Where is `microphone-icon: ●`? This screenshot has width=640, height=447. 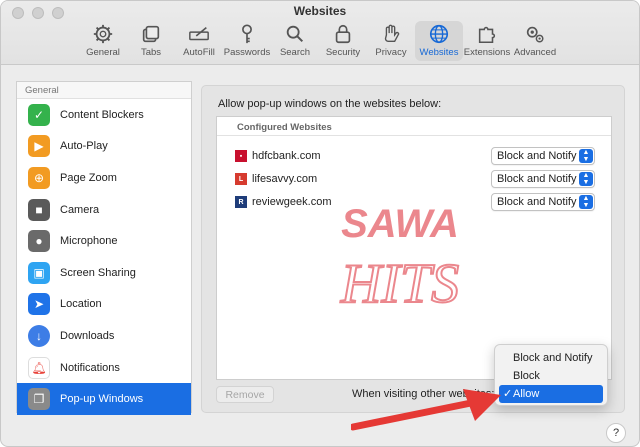
microphone-icon: ● is located at coordinates (39, 241).